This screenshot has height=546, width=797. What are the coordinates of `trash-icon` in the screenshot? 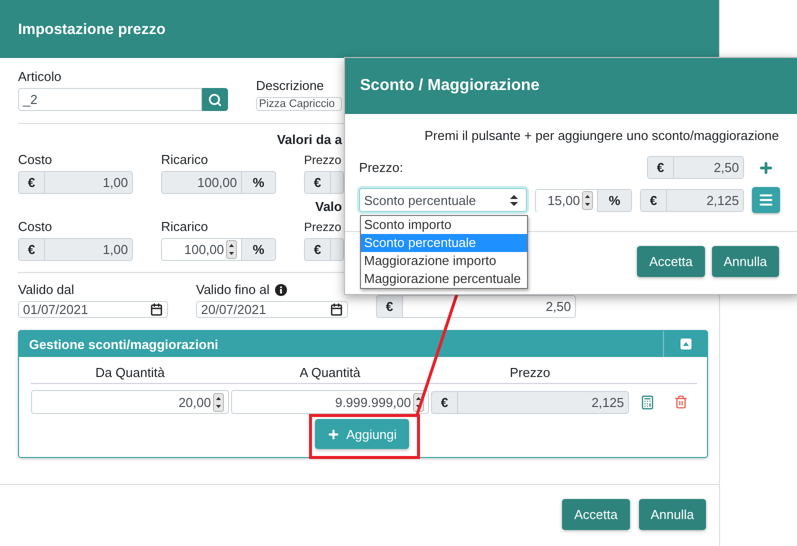 It's located at (681, 401).